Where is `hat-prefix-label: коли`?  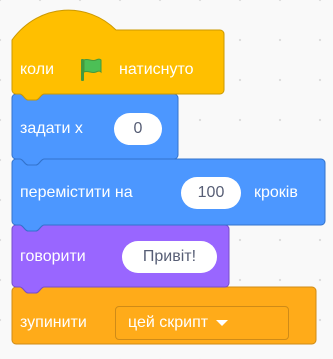 hat-prefix-label: коли is located at coordinates (37, 69).